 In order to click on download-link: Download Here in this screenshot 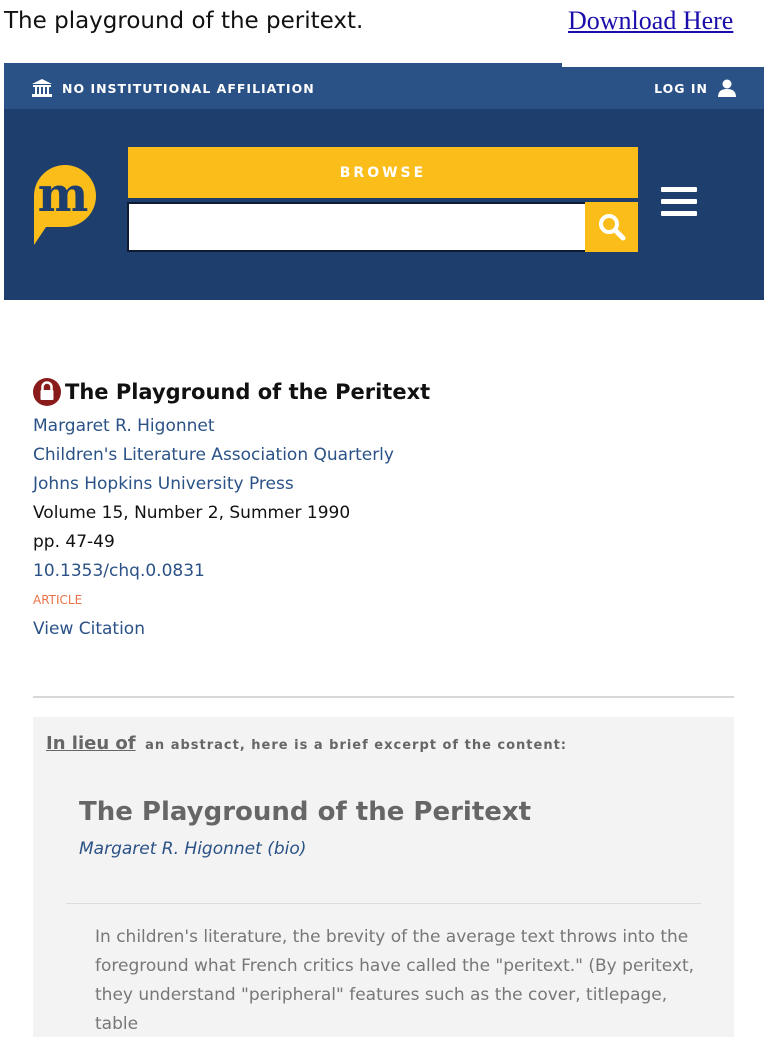, I will do `click(650, 21)`.